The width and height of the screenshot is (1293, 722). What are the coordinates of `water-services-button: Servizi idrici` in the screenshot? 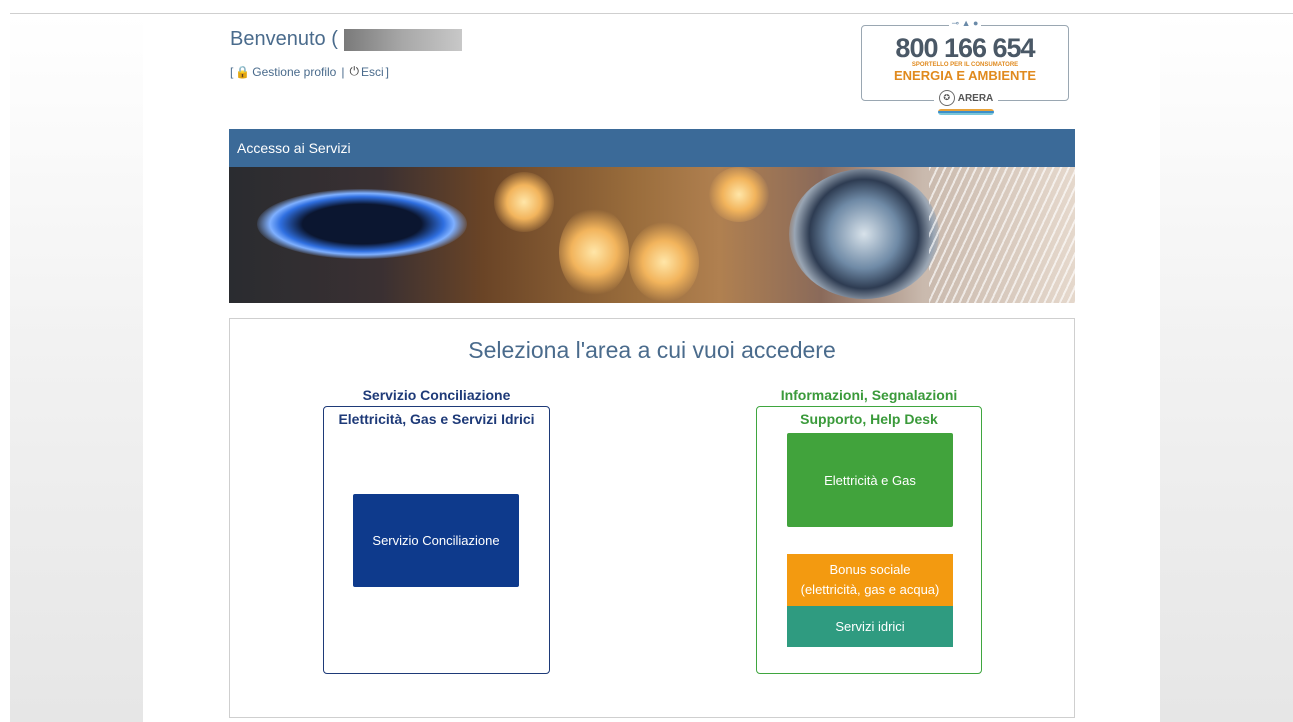 It's located at (870, 626).